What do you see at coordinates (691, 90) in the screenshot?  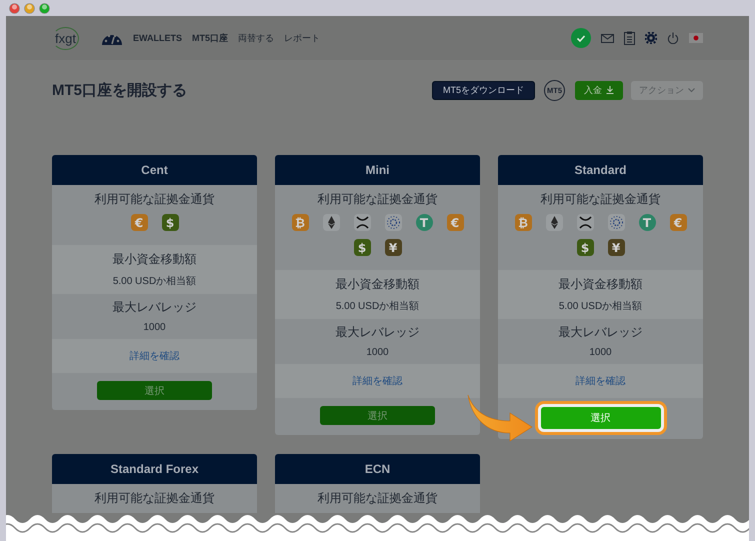 I see `chevron-down-icon` at bounding box center [691, 90].